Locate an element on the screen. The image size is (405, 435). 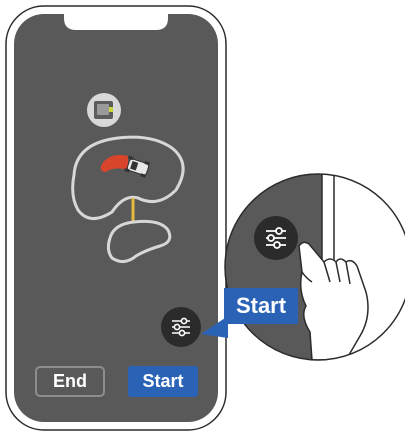
zoom-settings-button is located at coordinates (276, 238).